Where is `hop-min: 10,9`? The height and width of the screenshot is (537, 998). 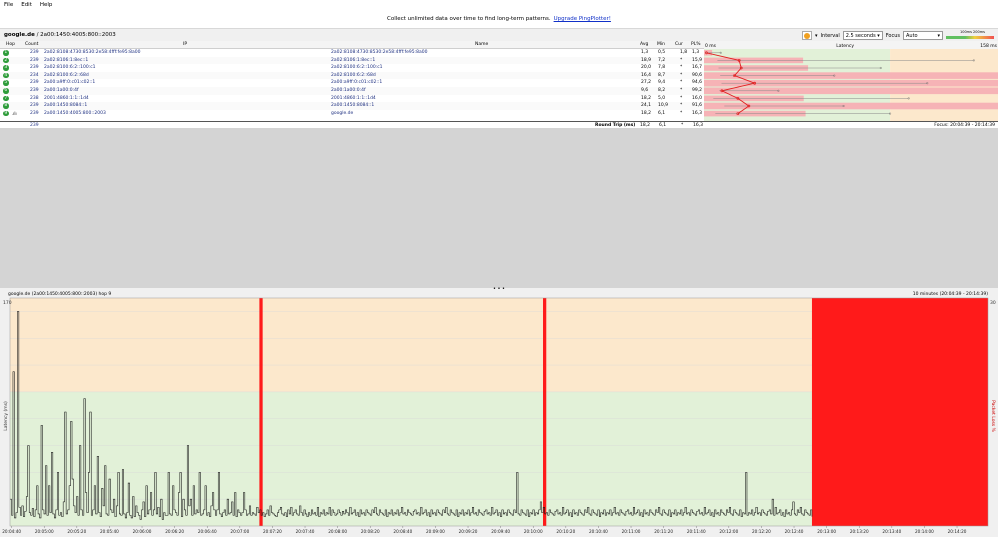
hop-min: 10,9 is located at coordinates (663, 106).